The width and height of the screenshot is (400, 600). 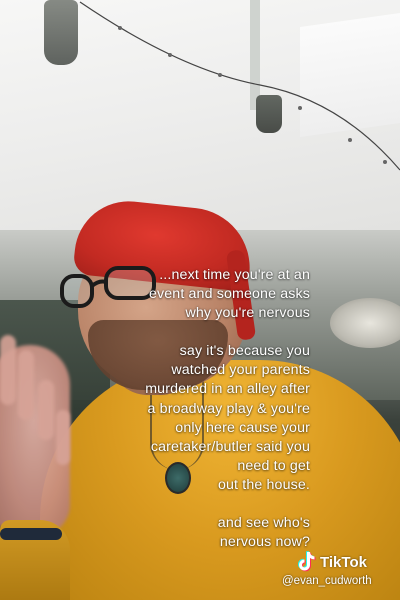 What do you see at coordinates (365, 323) in the screenshot?
I see `table-lamp` at bounding box center [365, 323].